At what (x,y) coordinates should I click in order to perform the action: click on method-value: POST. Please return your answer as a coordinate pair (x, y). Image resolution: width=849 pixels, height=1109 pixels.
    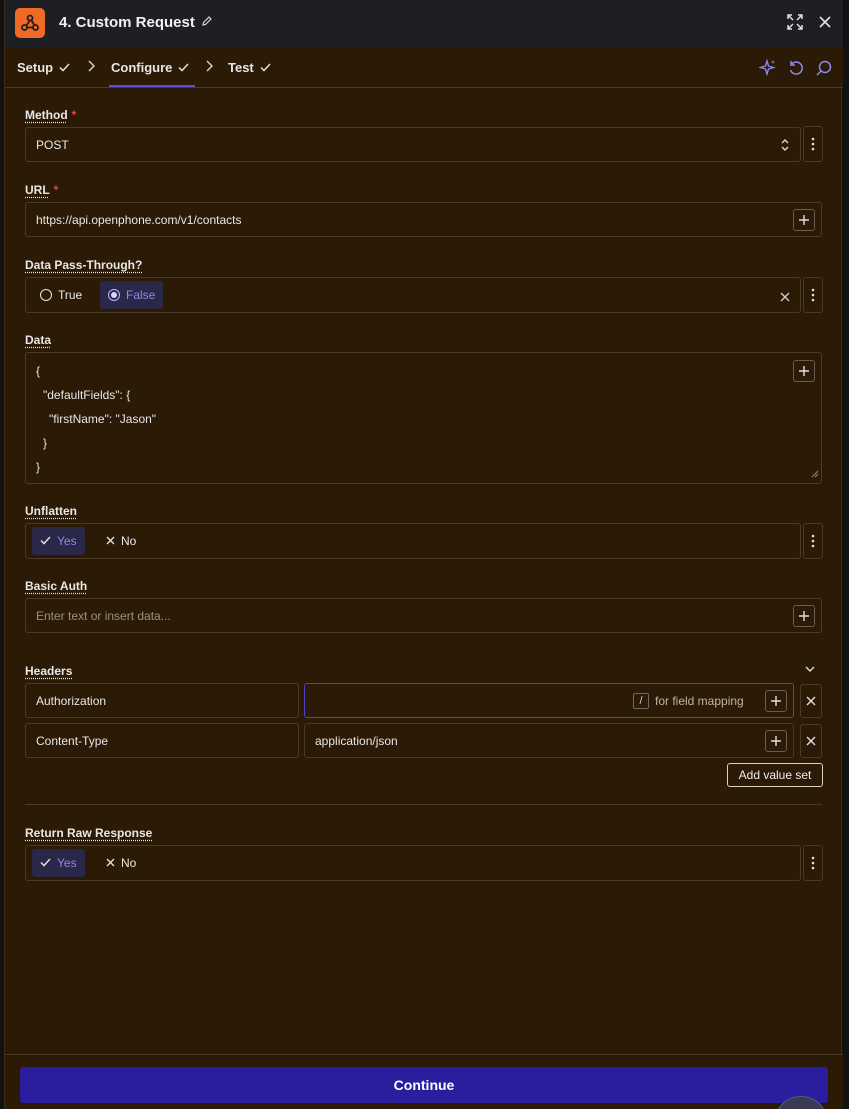
    Looking at the image, I should click on (52, 145).